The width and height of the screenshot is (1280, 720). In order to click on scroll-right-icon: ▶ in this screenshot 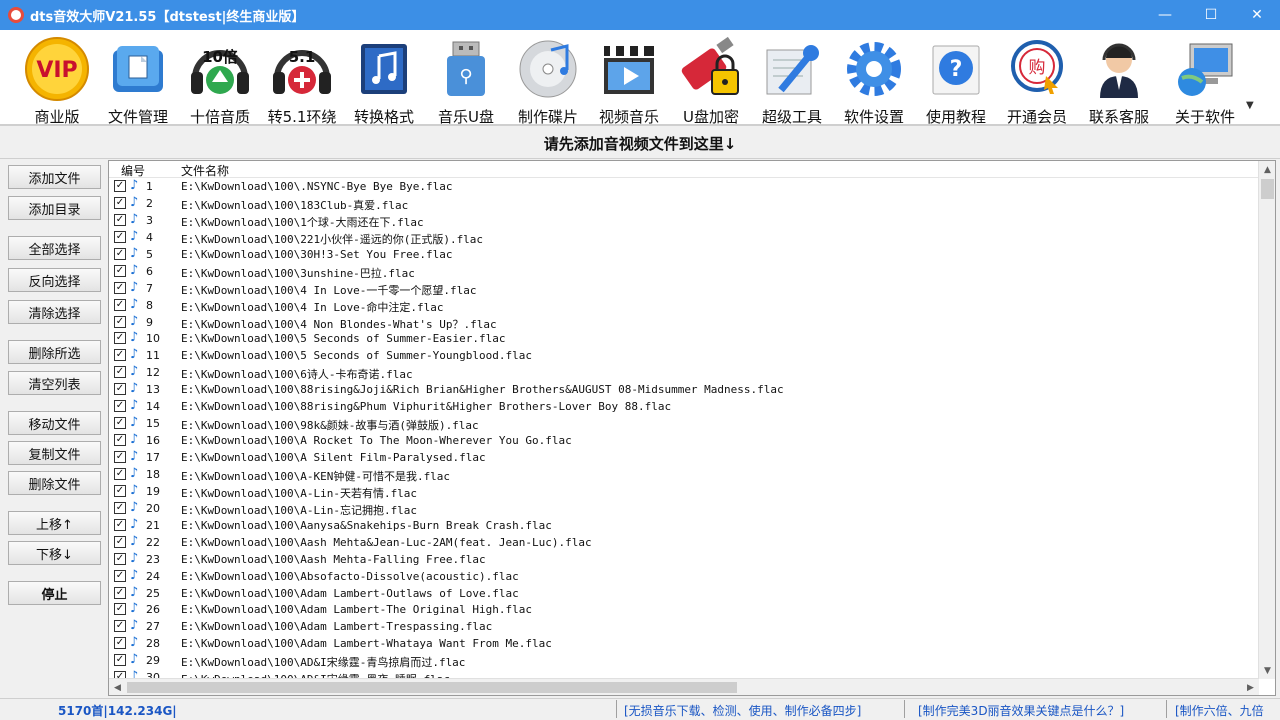, I will do `click(1250, 687)`.